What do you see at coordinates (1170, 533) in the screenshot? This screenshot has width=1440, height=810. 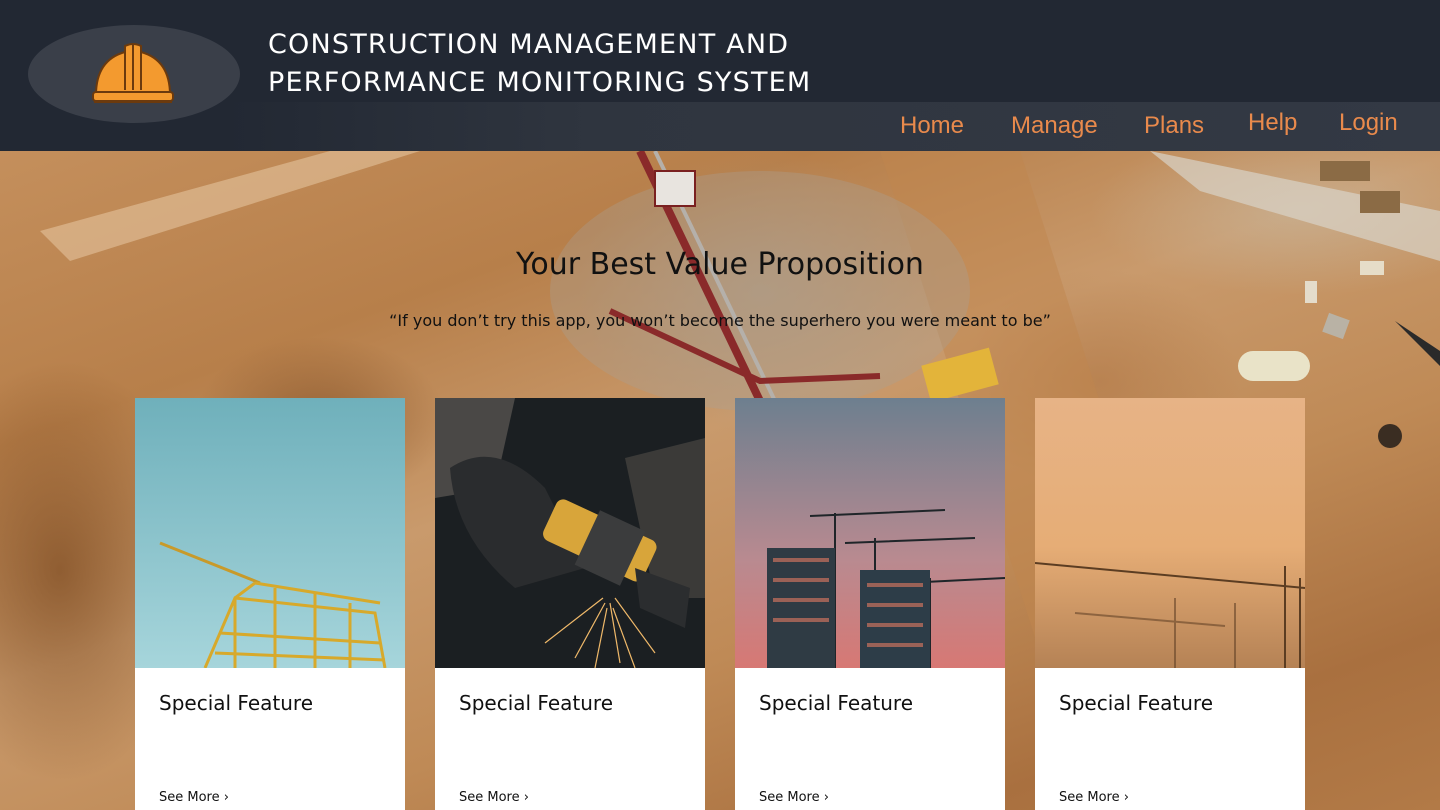 I see `card-image-cranes-haze` at bounding box center [1170, 533].